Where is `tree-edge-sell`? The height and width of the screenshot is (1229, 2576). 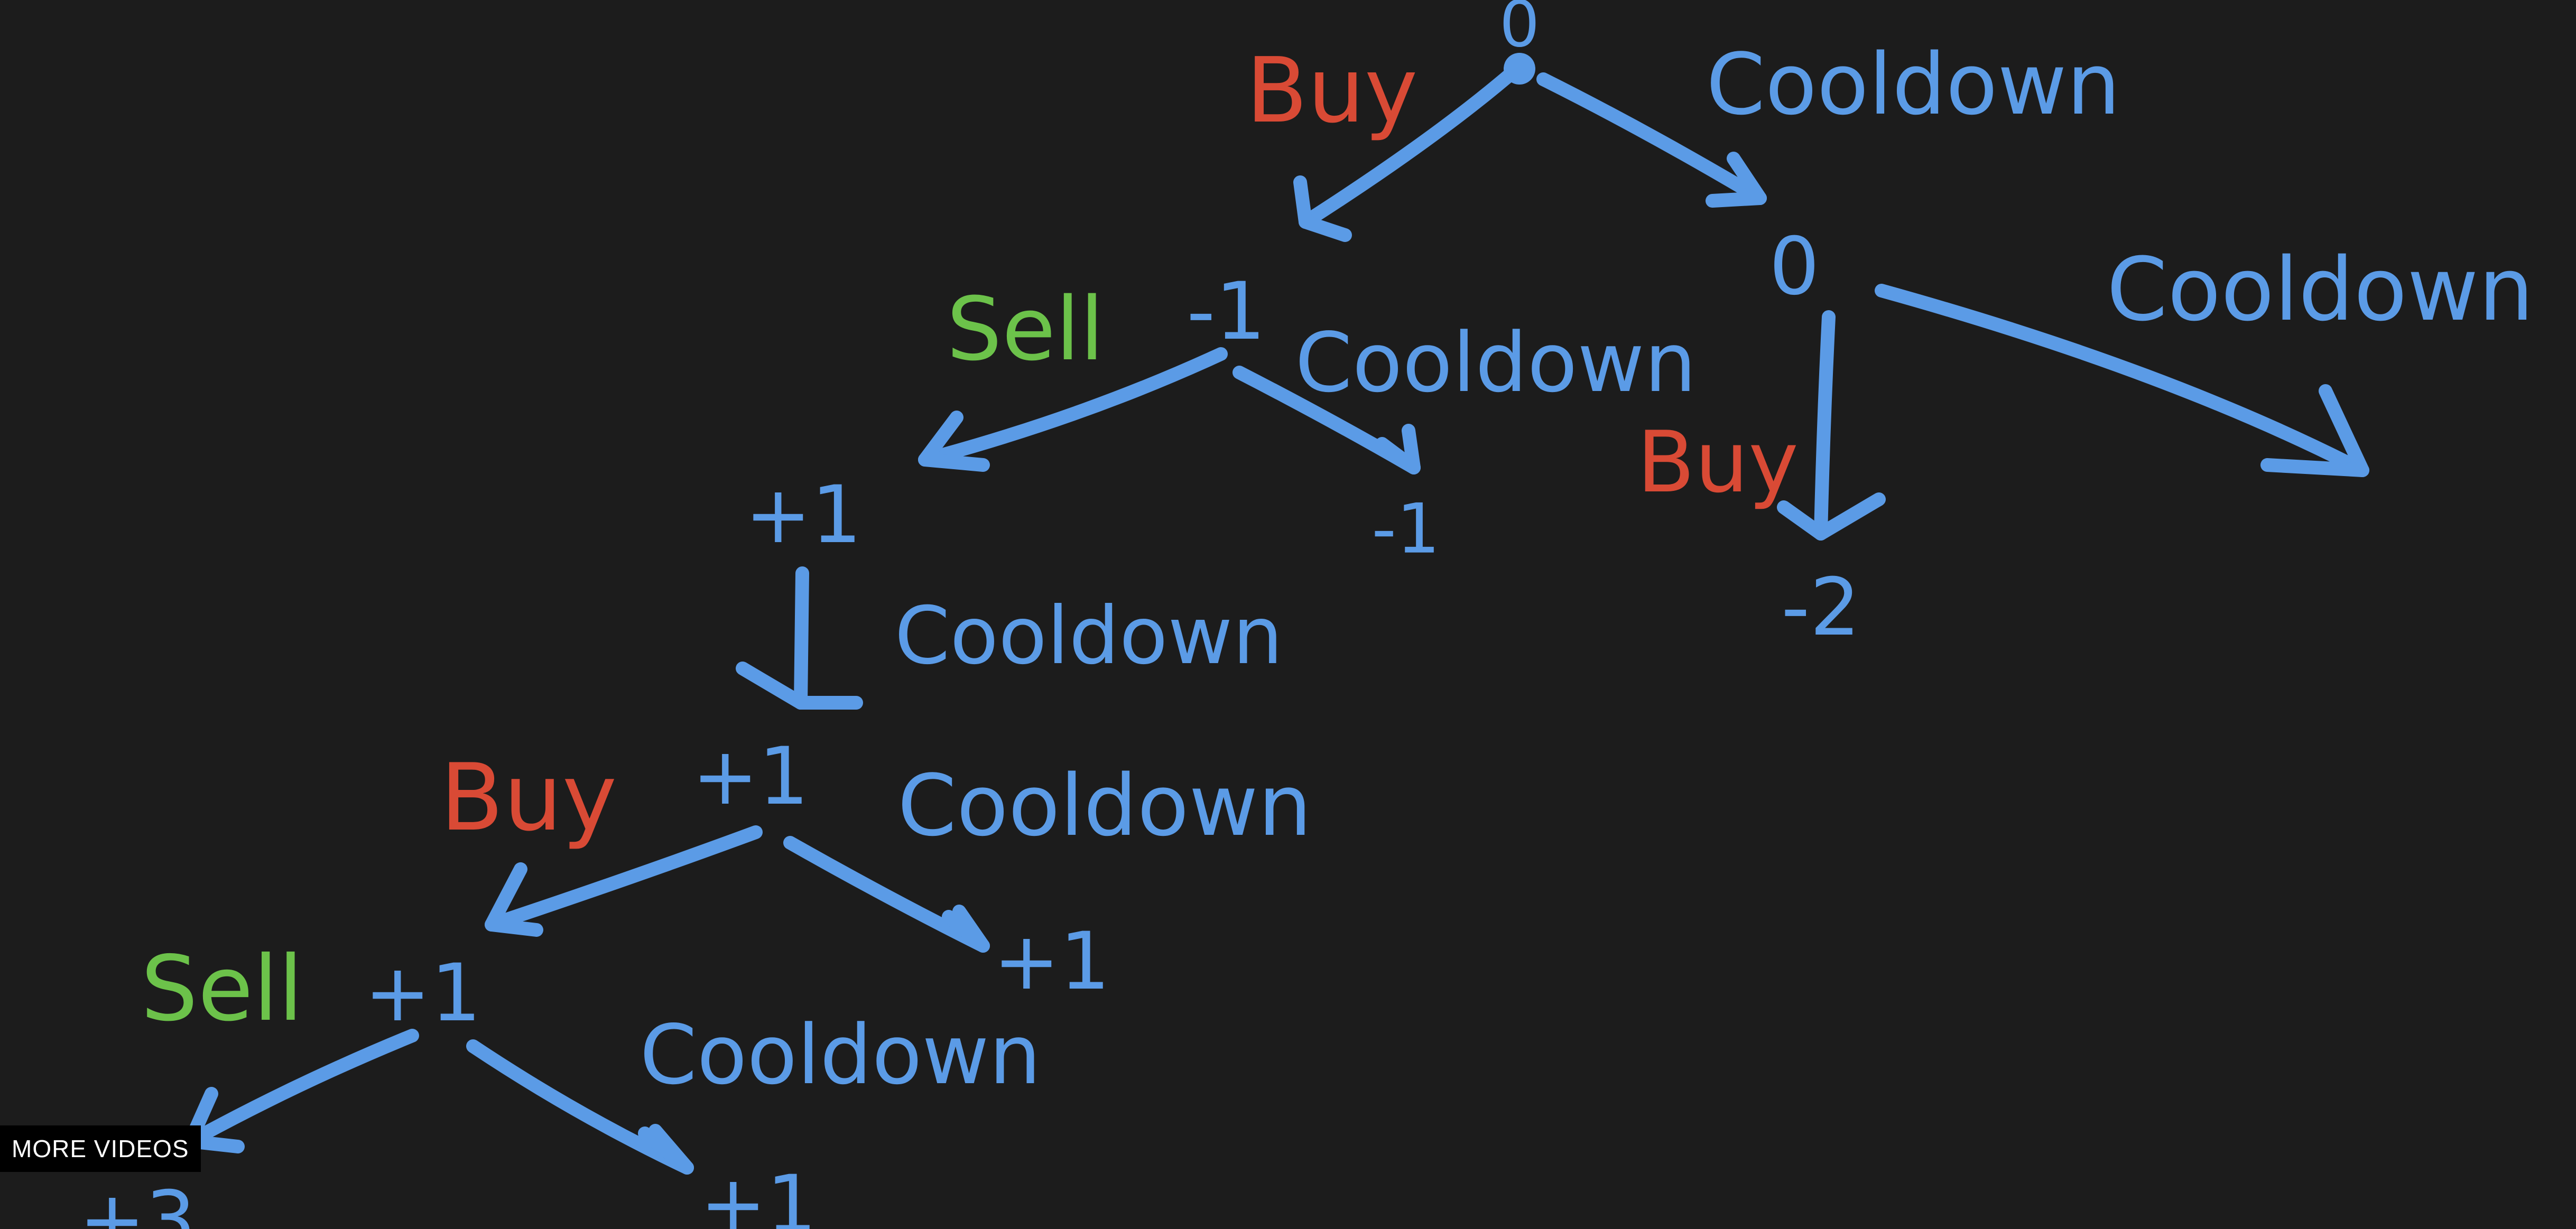 tree-edge-sell is located at coordinates (301, 1091).